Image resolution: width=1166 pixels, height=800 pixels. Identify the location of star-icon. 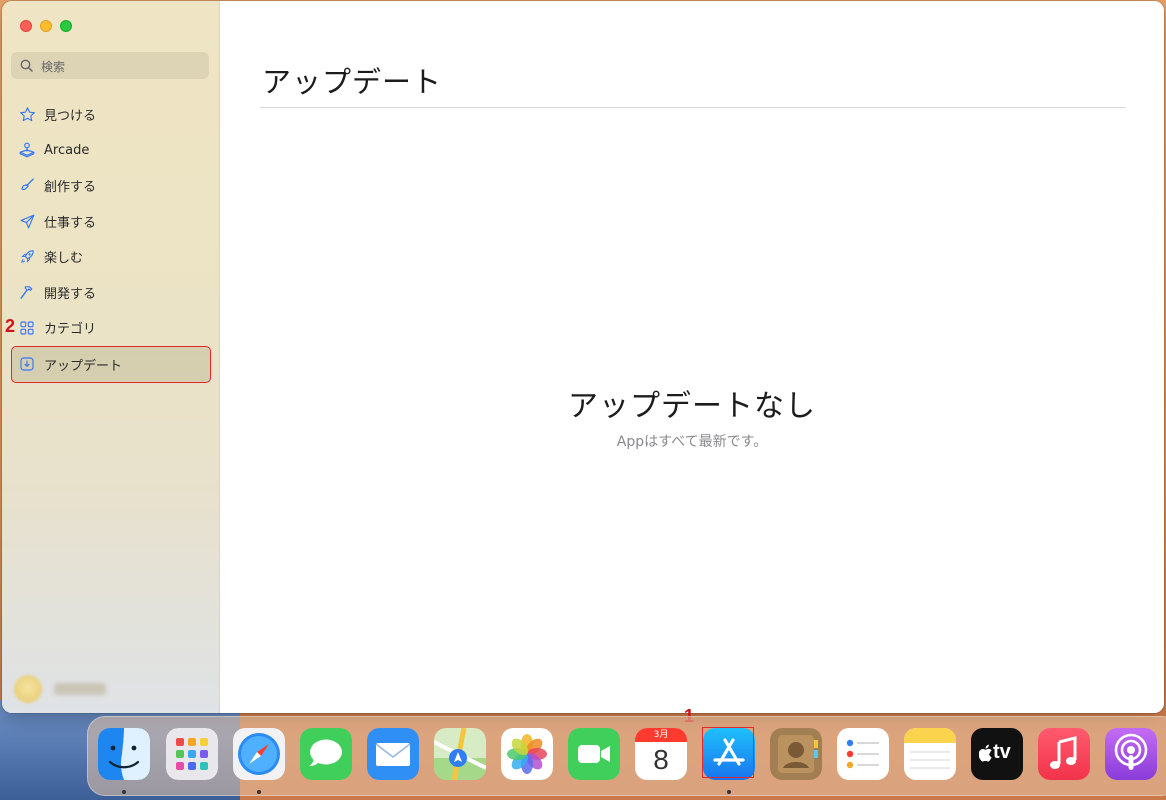
(27, 115).